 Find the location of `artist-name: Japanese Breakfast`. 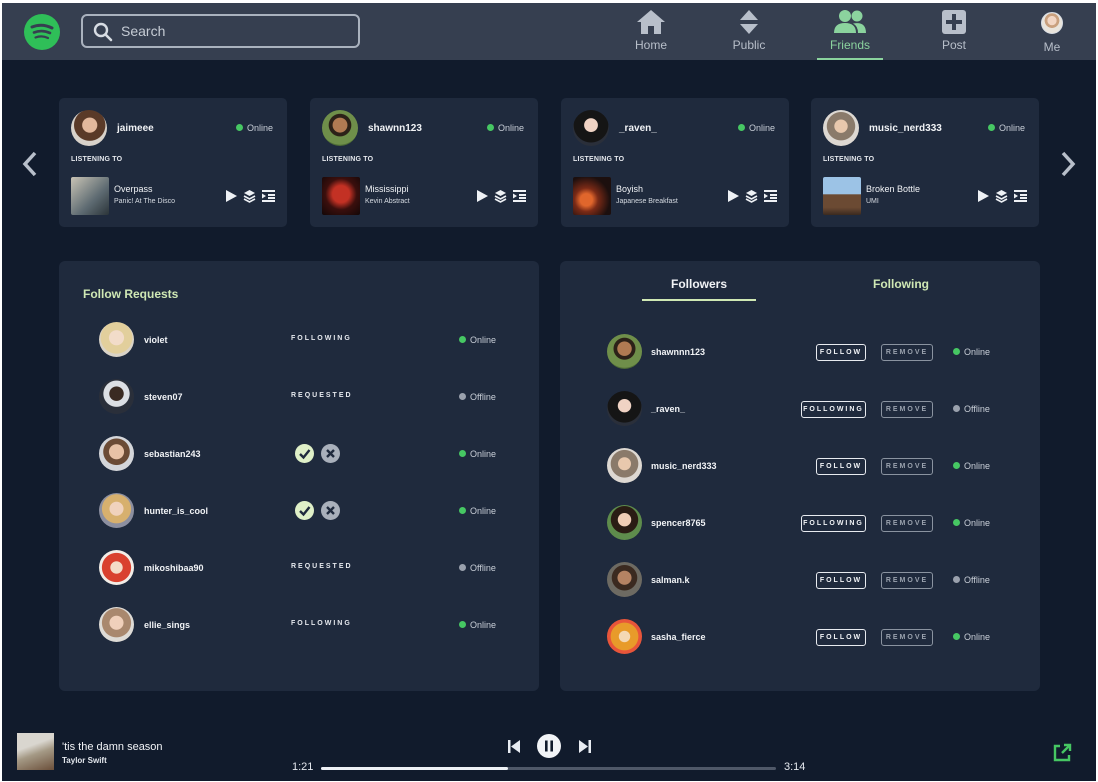

artist-name: Japanese Breakfast is located at coordinates (647, 201).